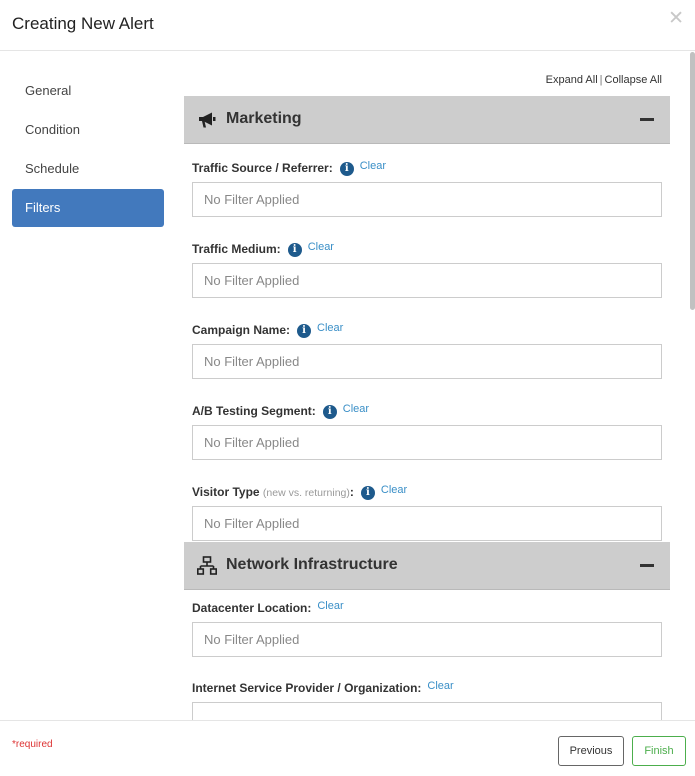  Describe the element at coordinates (226, 492) in the screenshot. I see `field-label-text: Visitor Type` at that location.